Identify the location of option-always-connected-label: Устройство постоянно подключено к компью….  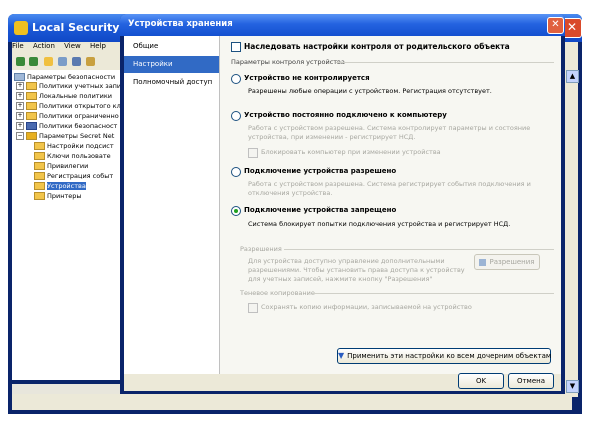
(345, 115).